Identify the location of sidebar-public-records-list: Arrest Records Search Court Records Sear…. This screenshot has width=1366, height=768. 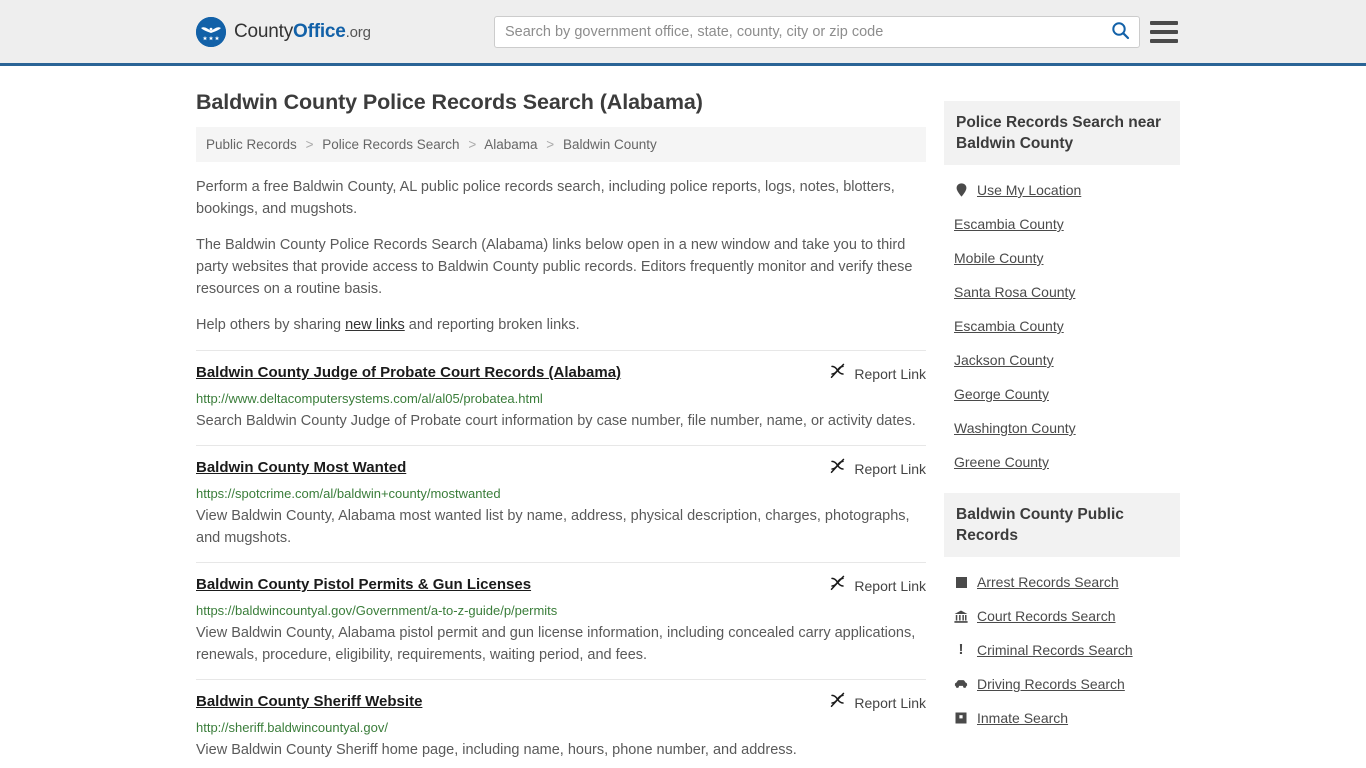
(1062, 646).